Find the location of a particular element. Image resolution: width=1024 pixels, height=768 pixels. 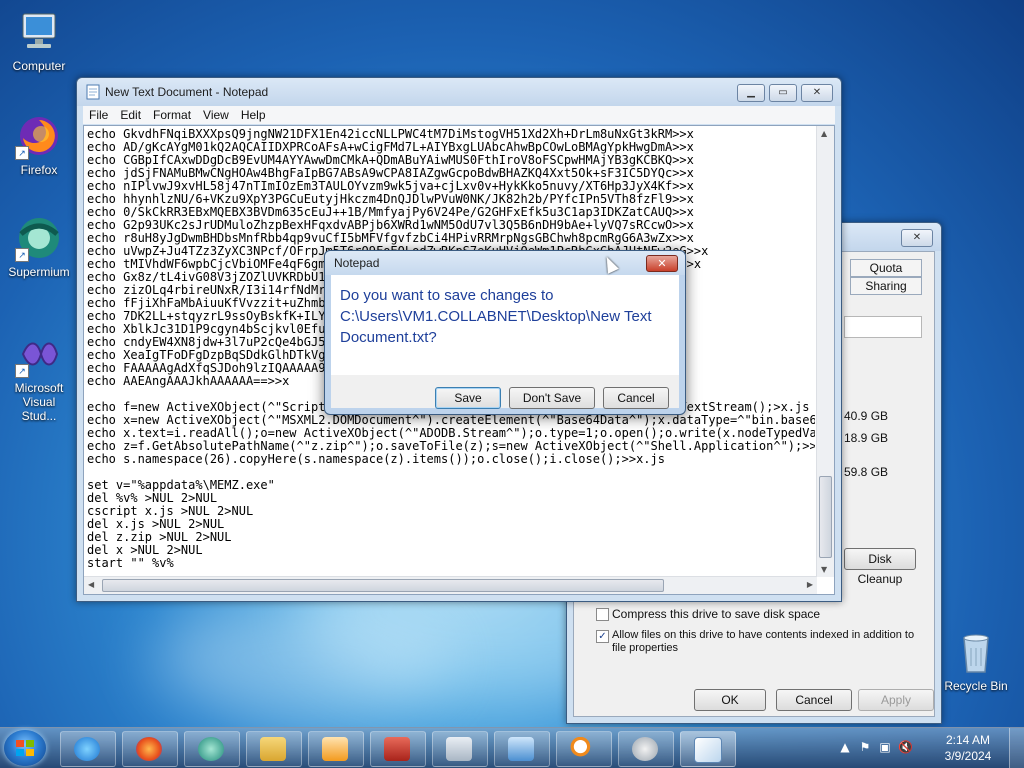

taskbar-file-explorer is located at coordinates (274, 749).